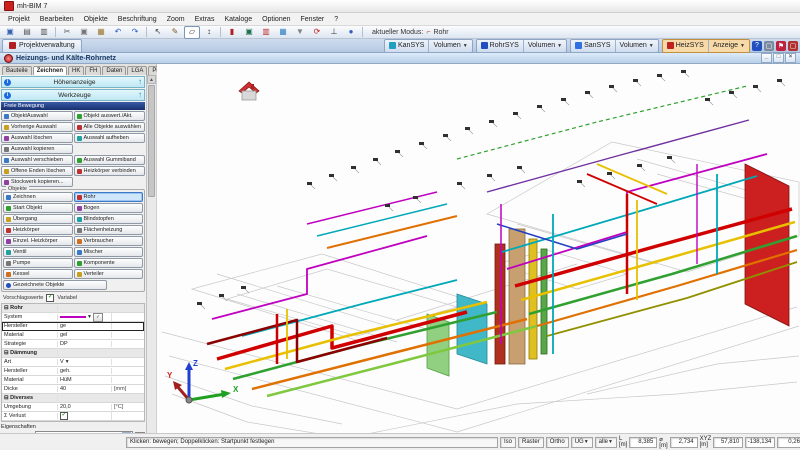  What do you see at coordinates (85, 317) in the screenshot?
I see `property-value: ▼ ✓` at bounding box center [85, 317].